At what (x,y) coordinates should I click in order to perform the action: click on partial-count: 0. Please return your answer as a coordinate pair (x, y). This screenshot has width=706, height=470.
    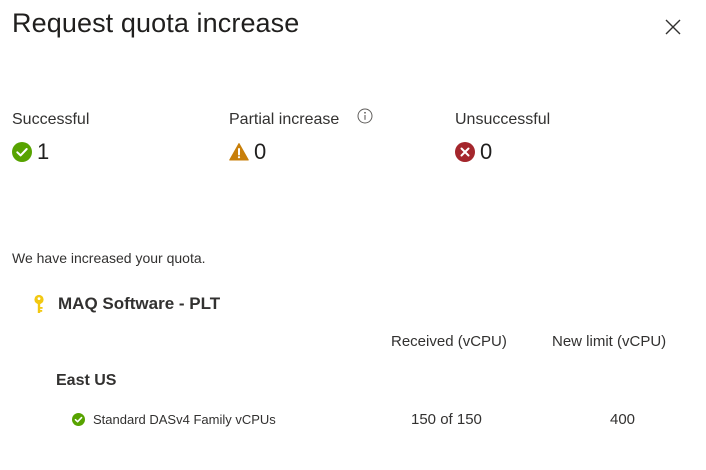
    Looking at the image, I should click on (260, 151).